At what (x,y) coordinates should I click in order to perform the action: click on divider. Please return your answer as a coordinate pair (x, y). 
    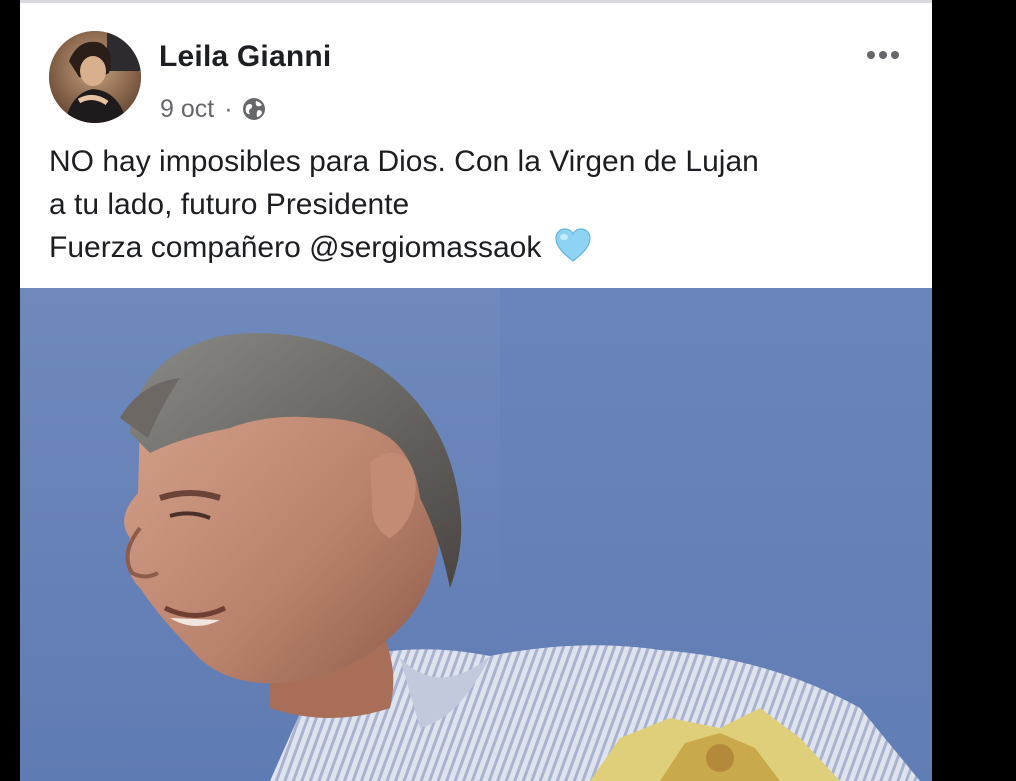
    Looking at the image, I should click on (476, 1).